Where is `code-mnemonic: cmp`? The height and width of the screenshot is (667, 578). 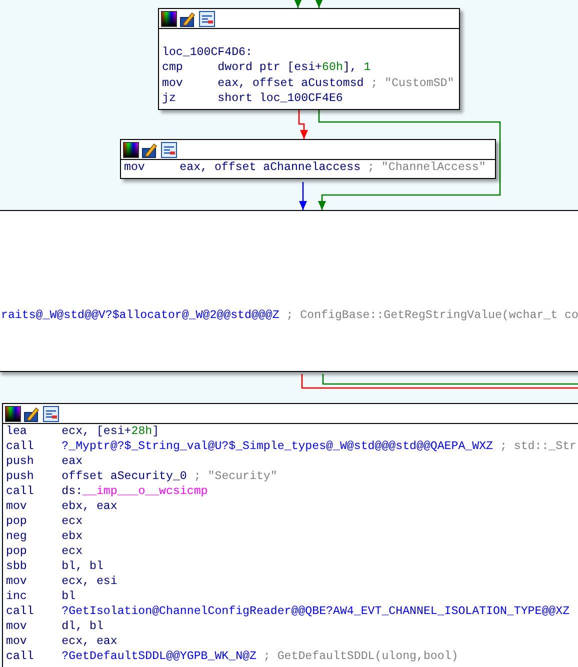
code-mnemonic: cmp is located at coordinates (173, 68).